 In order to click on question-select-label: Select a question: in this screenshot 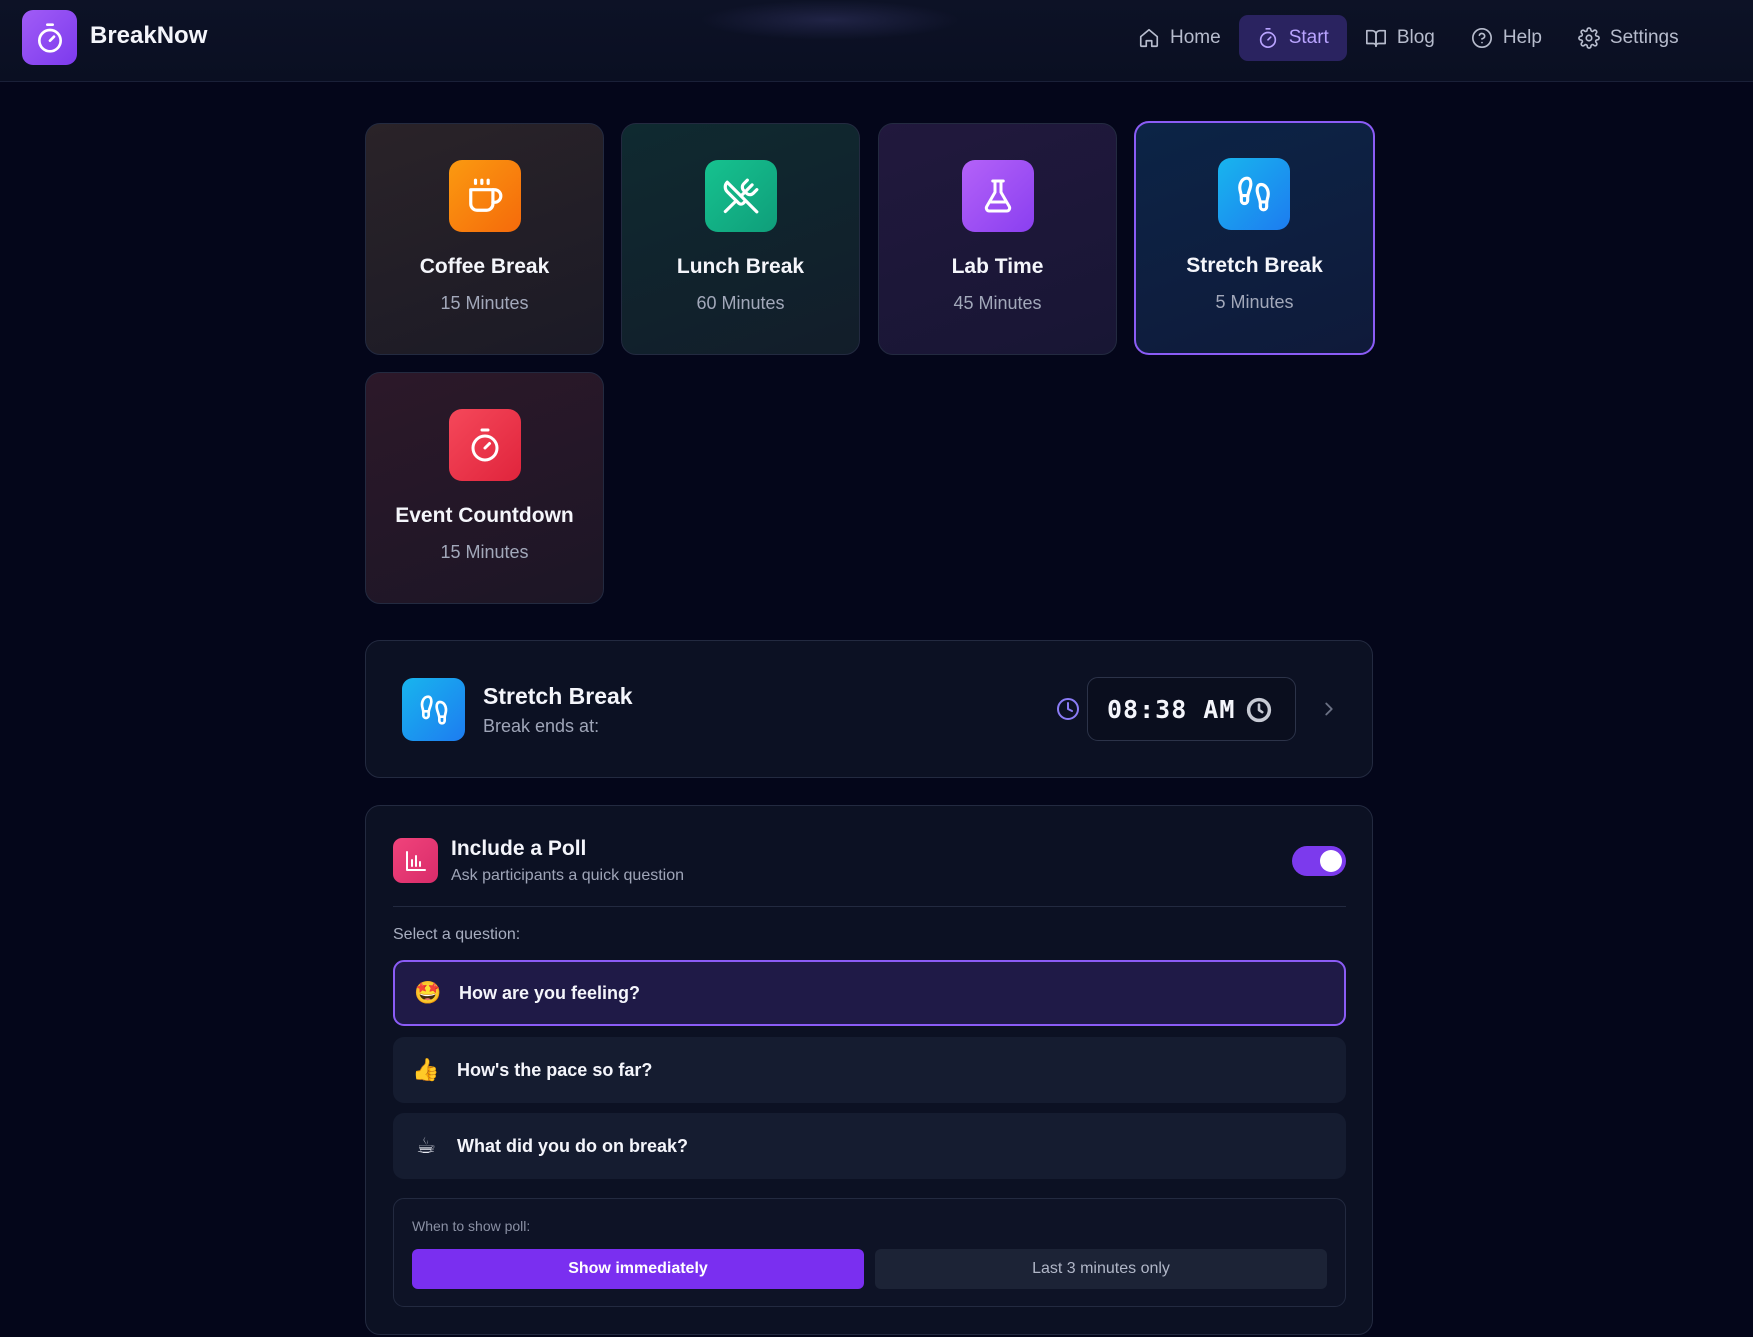, I will do `click(457, 934)`.